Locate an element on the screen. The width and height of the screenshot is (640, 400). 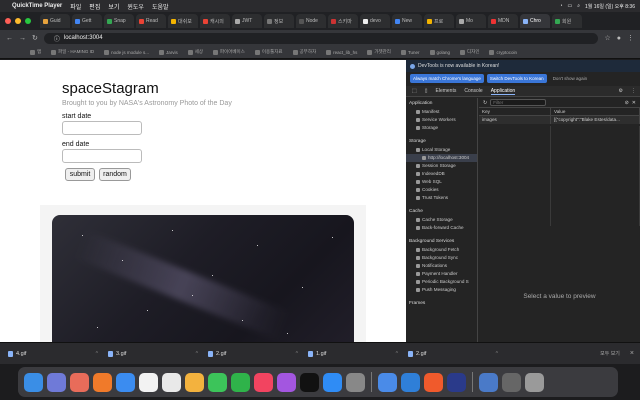
sidebar-item-periodic-sync: Periodic Background S is located at coordinates (441, 282).